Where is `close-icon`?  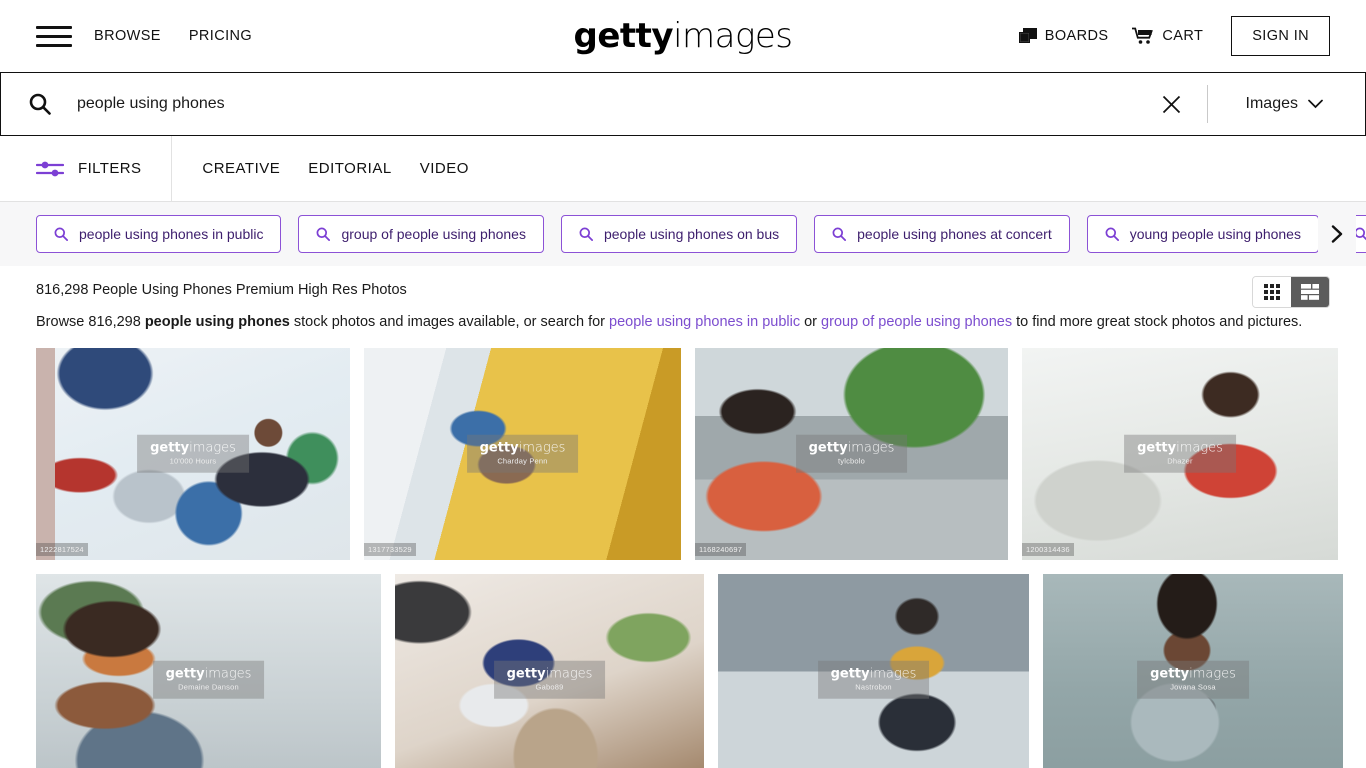 close-icon is located at coordinates (1171, 104).